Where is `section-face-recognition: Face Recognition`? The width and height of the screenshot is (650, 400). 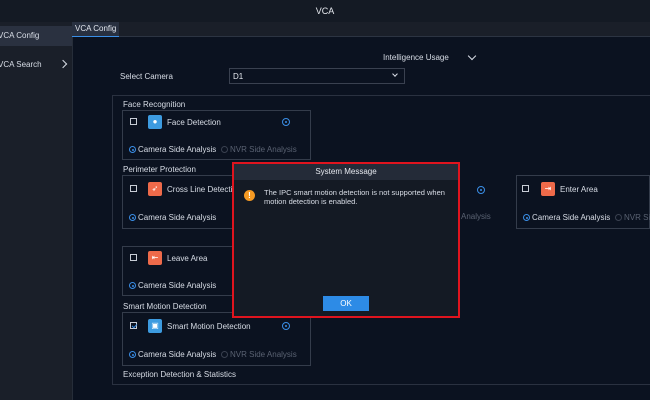 section-face-recognition: Face Recognition is located at coordinates (154, 104).